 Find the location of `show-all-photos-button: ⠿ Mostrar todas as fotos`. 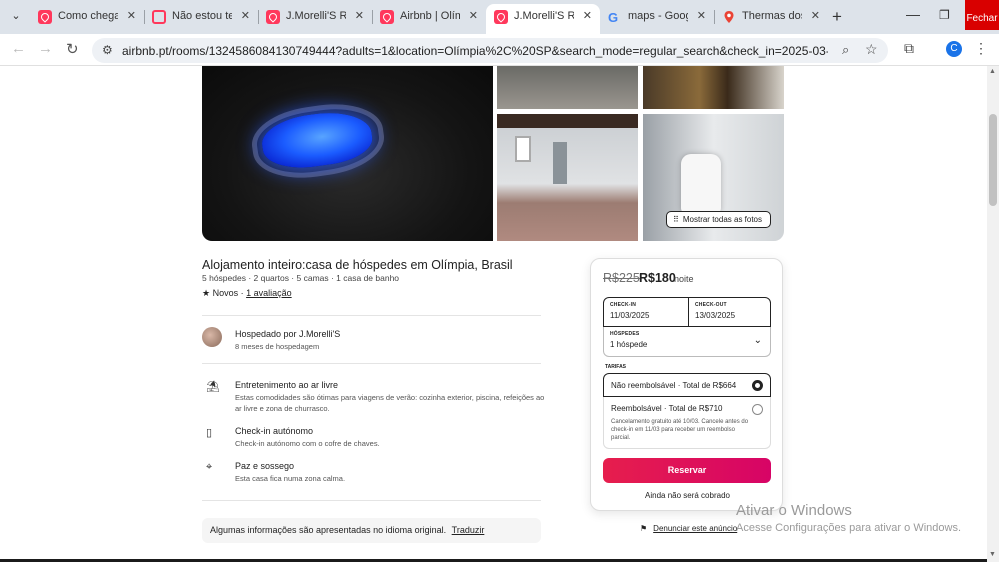

show-all-photos-button: ⠿ Mostrar todas as fotos is located at coordinates (718, 219).